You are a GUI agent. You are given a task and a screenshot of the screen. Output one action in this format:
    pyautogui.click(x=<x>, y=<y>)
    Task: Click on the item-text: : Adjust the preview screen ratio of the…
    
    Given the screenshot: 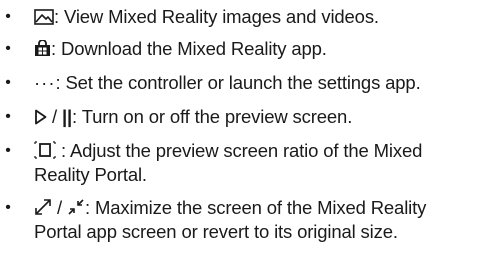 What is the action you would take?
    pyautogui.click(x=239, y=150)
    